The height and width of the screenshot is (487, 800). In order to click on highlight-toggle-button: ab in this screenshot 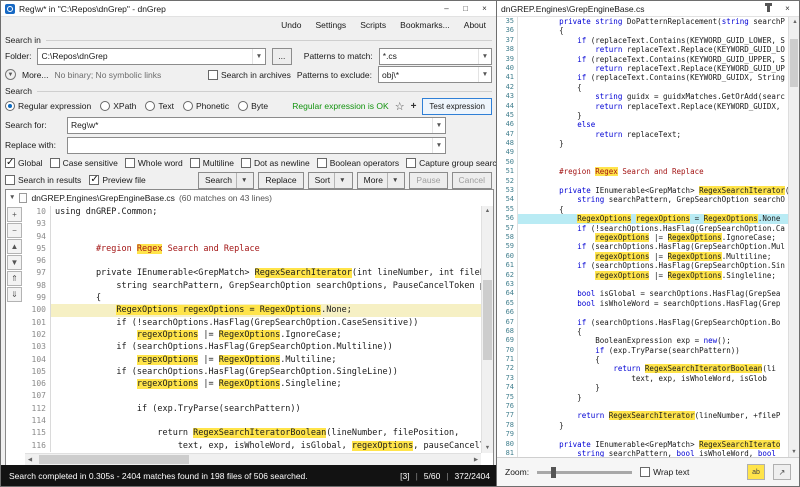, I will do `click(756, 472)`.